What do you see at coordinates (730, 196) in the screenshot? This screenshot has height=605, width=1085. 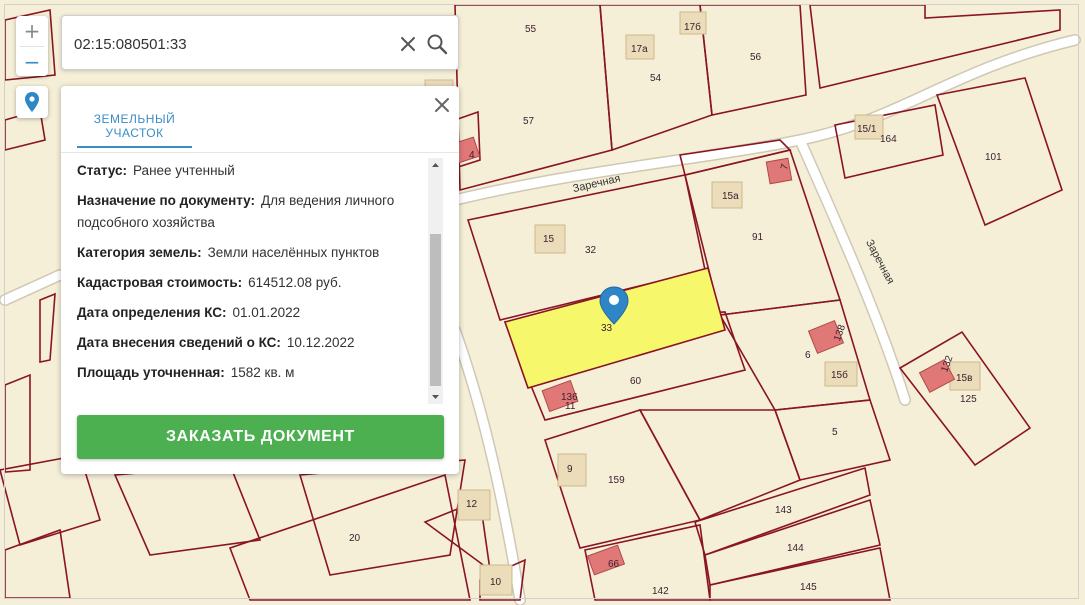 I see `building-label: 15а` at bounding box center [730, 196].